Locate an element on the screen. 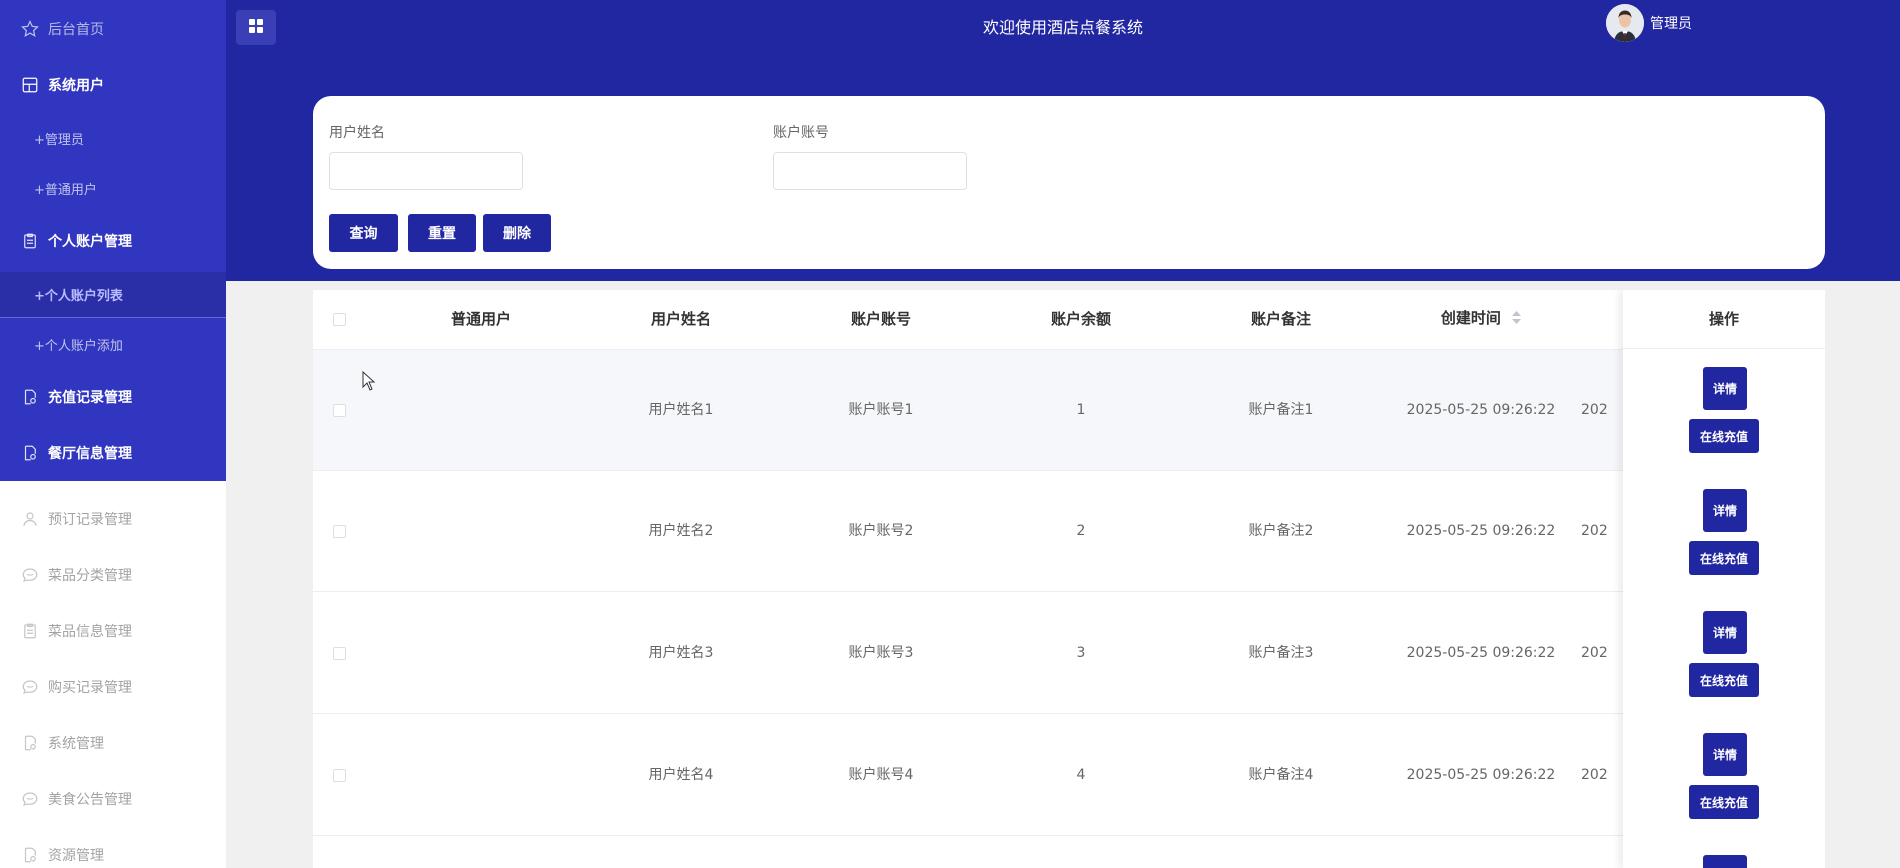  sidebar-item-food-announcements: 美食公告管理 is located at coordinates (113, 799).